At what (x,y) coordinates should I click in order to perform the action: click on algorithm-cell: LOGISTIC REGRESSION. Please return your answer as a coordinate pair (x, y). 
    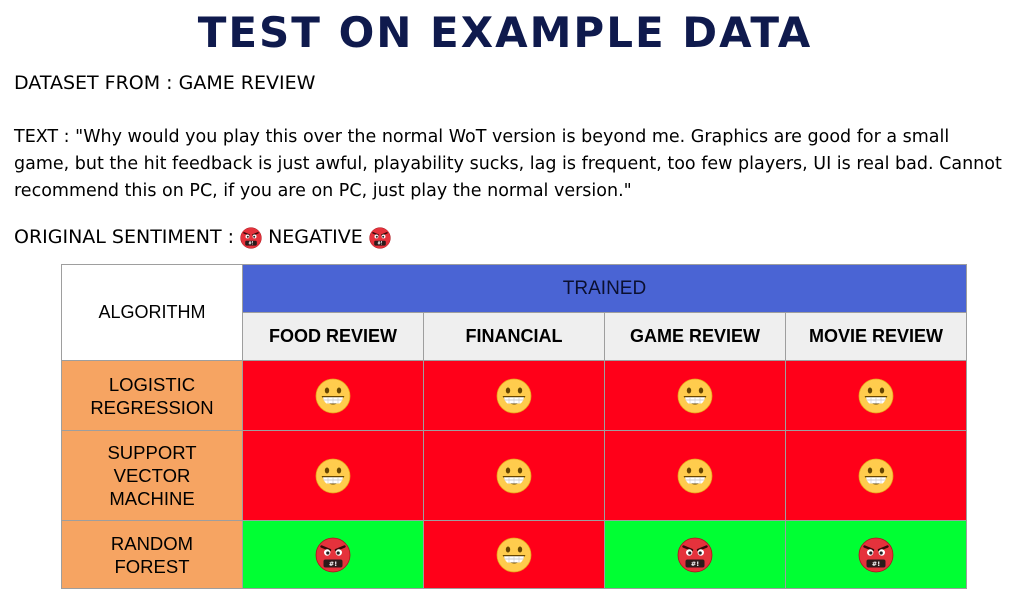
    Looking at the image, I should click on (152, 395).